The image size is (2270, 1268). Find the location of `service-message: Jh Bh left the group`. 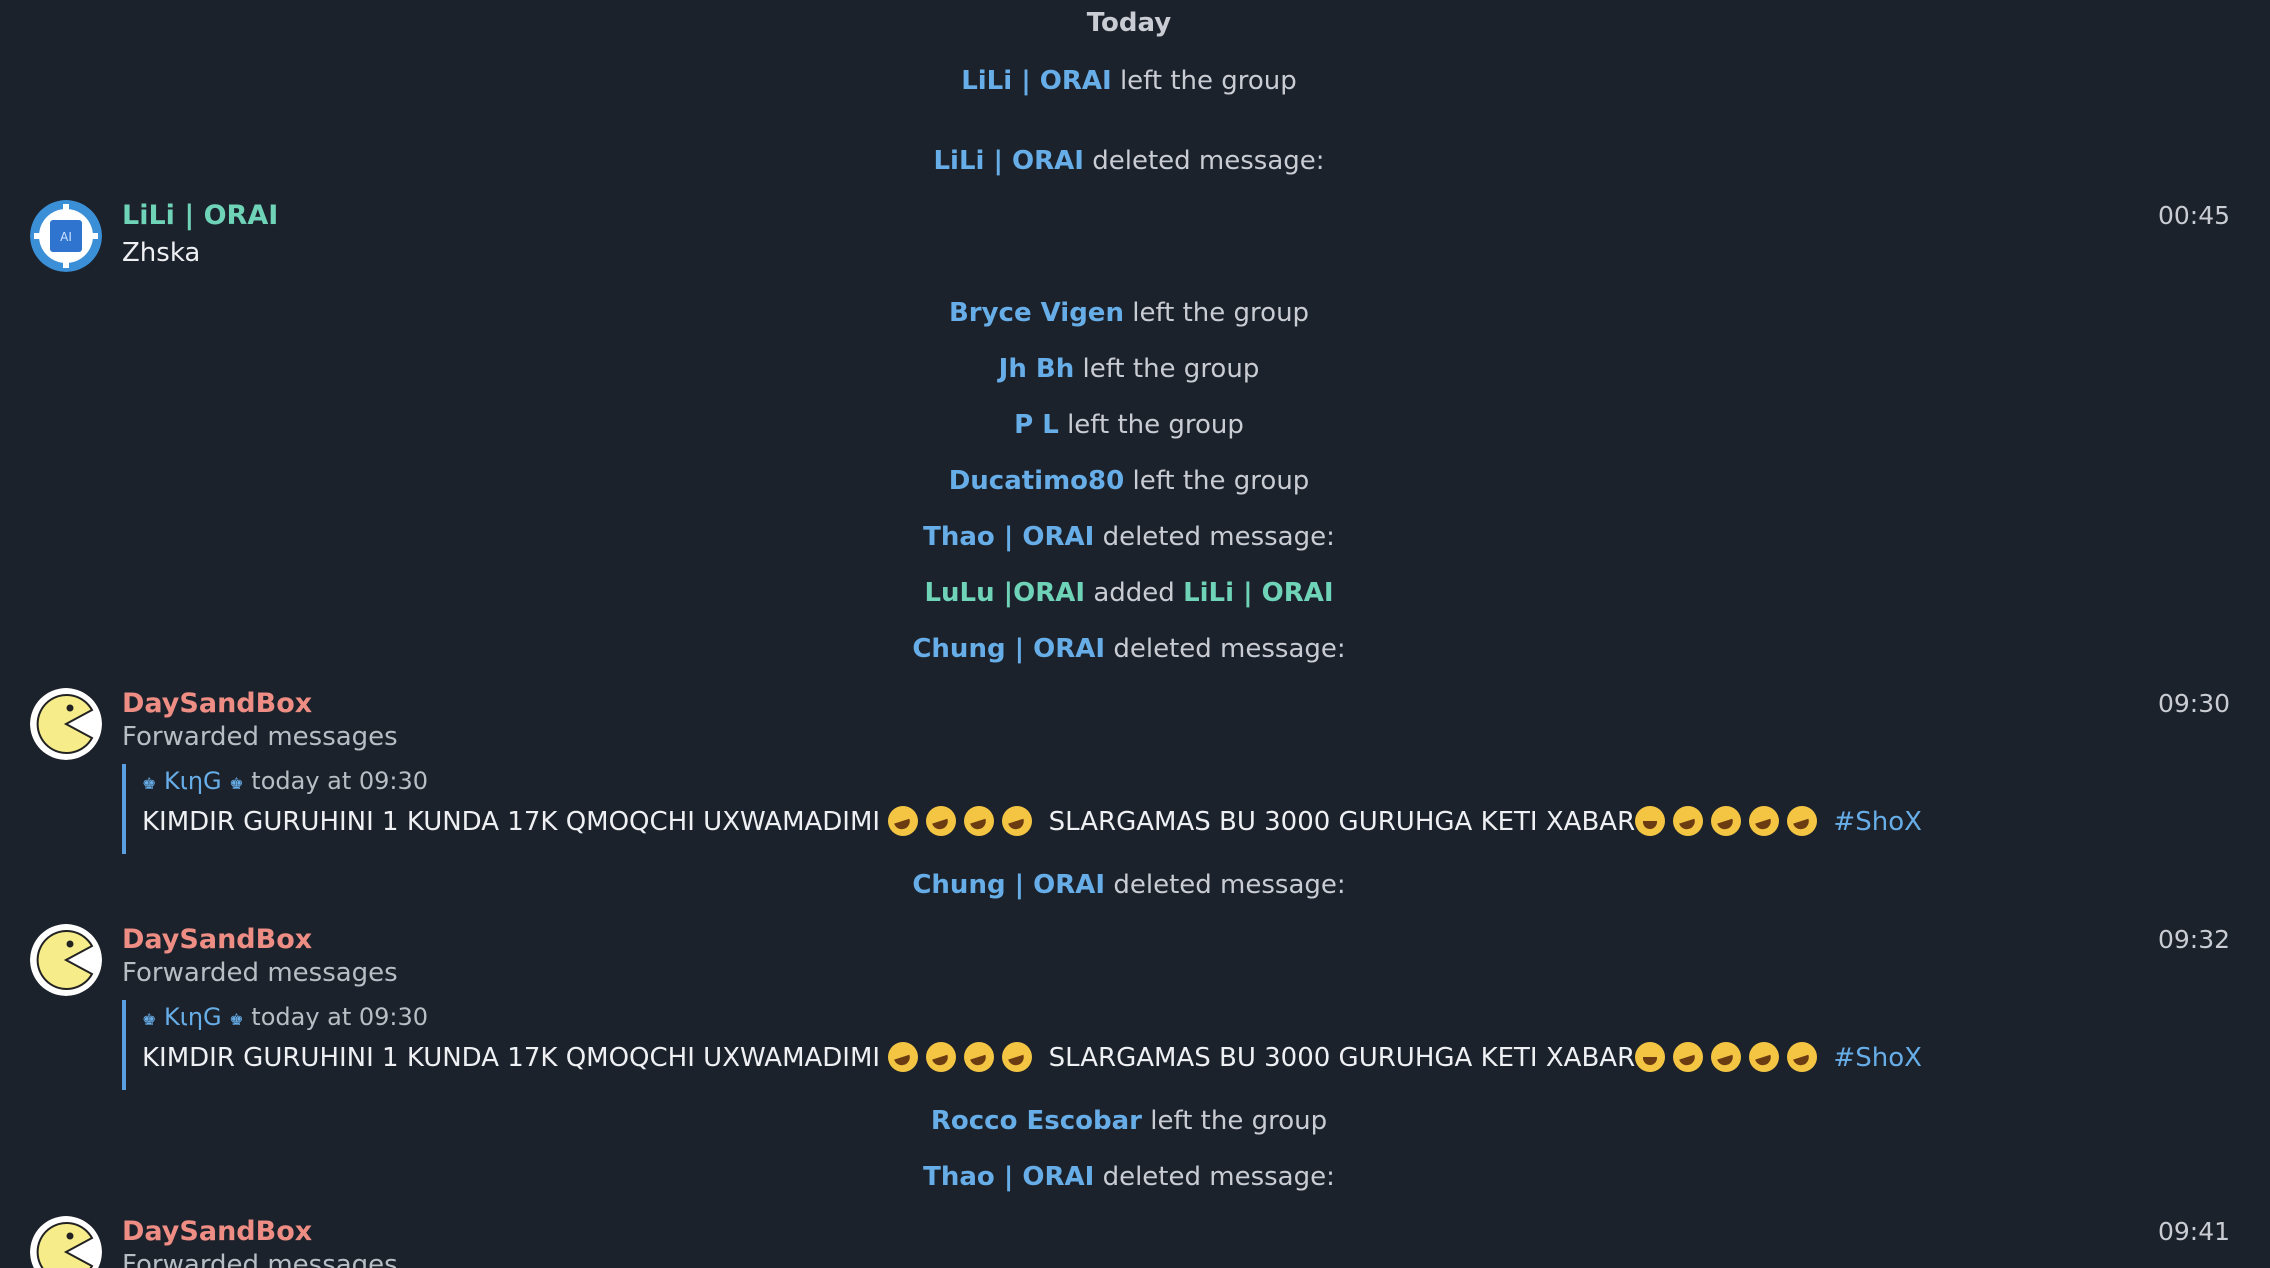

service-message: Jh Bh left the group is located at coordinates (1129, 369).